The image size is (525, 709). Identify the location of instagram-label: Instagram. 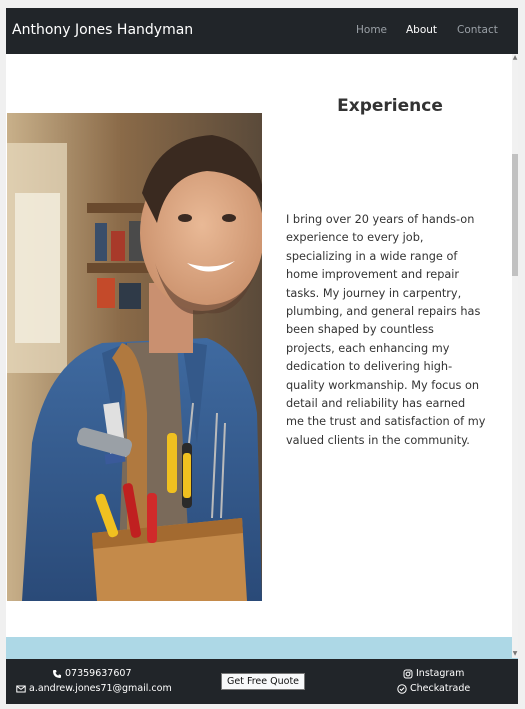
(440, 673).